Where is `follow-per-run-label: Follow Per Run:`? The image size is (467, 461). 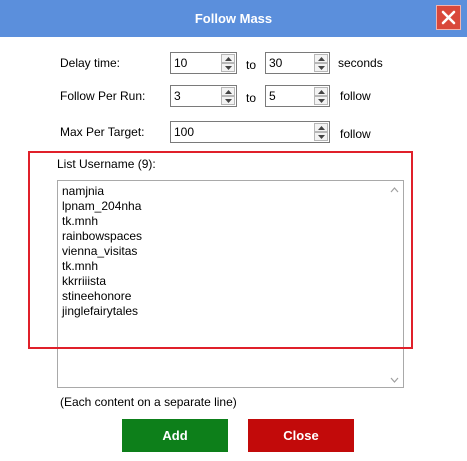
follow-per-run-label: Follow Per Run: is located at coordinates (103, 96).